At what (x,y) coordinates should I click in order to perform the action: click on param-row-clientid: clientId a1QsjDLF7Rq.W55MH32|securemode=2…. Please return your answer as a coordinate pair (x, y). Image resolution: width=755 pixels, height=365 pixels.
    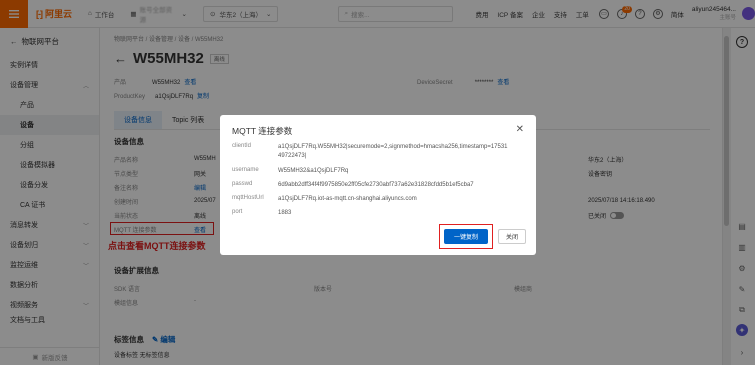
    Looking at the image, I should click on (370, 151).